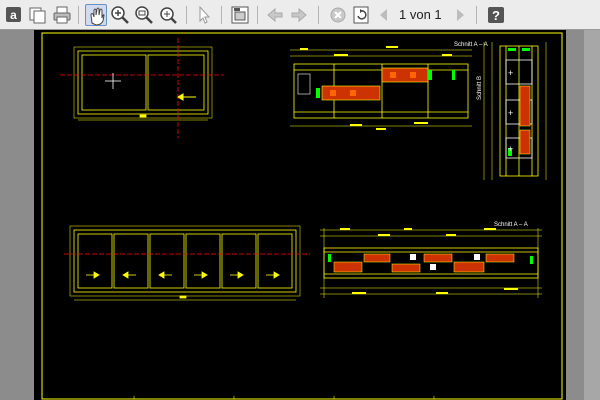 The height and width of the screenshot is (400, 600). I want to click on zoom-in-button, so click(120, 15).